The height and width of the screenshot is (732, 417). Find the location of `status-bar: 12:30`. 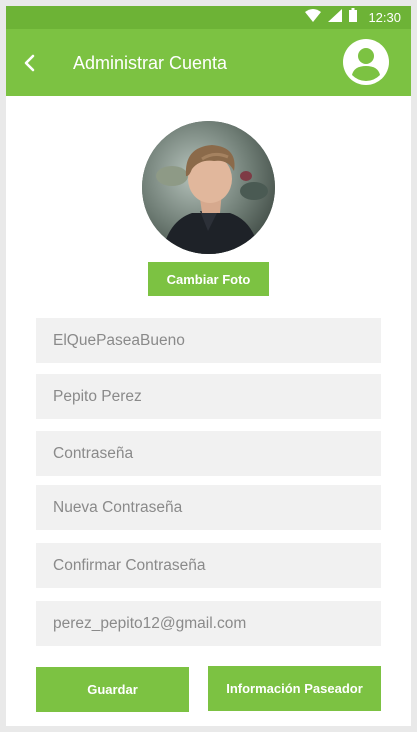

status-bar: 12:30 is located at coordinates (208, 17).